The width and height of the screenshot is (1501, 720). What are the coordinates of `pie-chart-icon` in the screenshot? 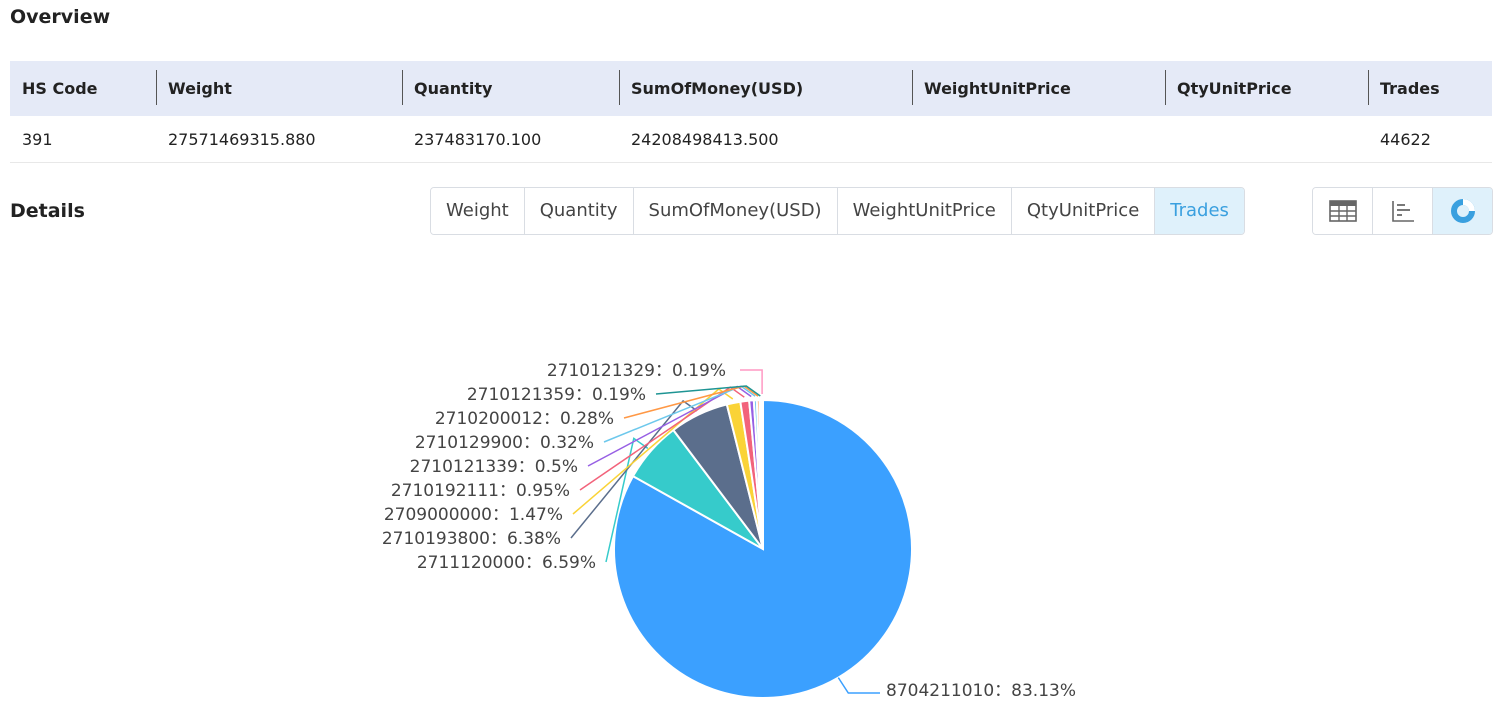 It's located at (1462, 211).